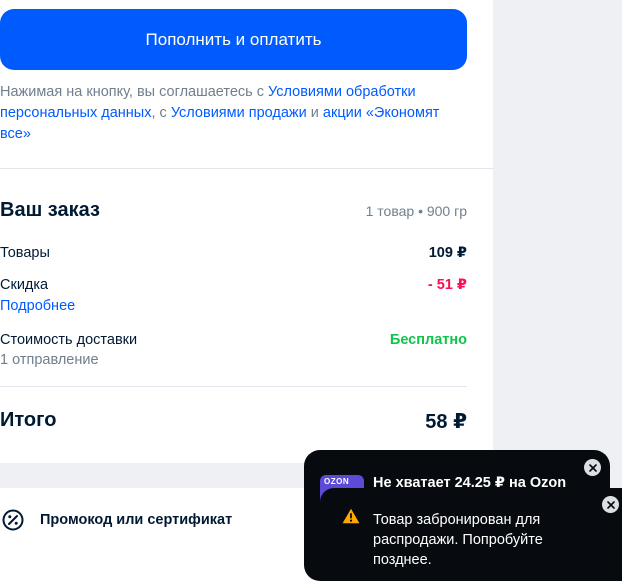 The width and height of the screenshot is (622, 581). What do you see at coordinates (161, 113) in the screenshot?
I see `consent-separator: , с` at bounding box center [161, 113].